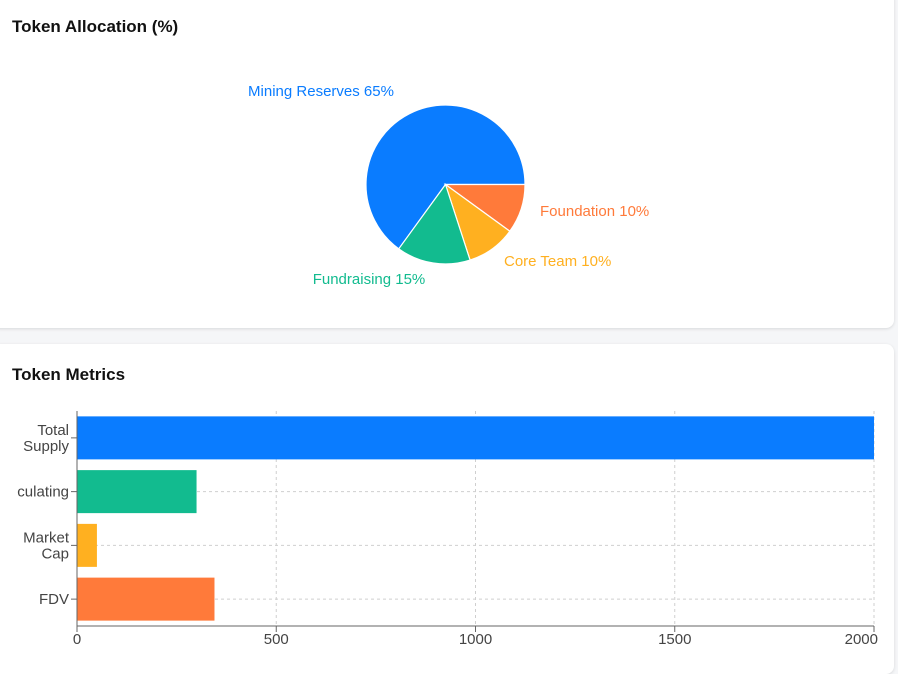 This screenshot has height=674, width=898. Describe the element at coordinates (557, 261) in the screenshot. I see `pie-label-core-team: Core Team 10%` at that location.